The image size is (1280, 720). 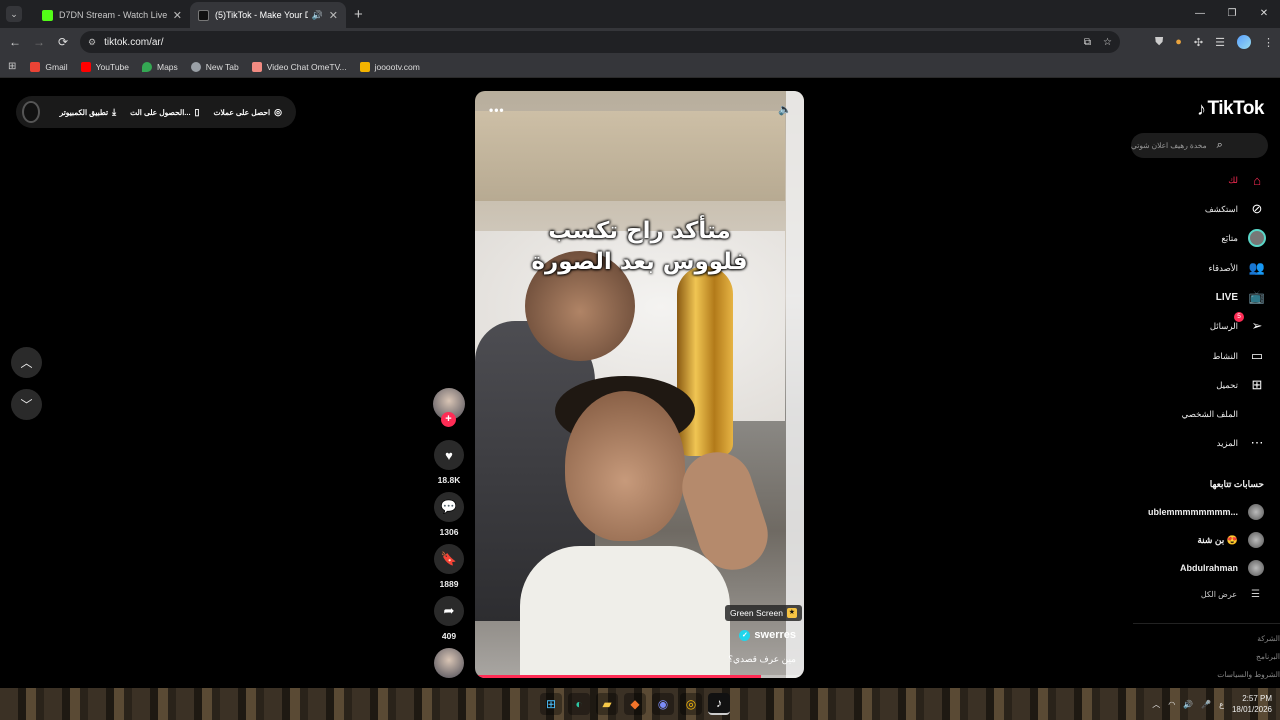 I want to click on wifi-icon: ◠, so click(x=1171, y=704).